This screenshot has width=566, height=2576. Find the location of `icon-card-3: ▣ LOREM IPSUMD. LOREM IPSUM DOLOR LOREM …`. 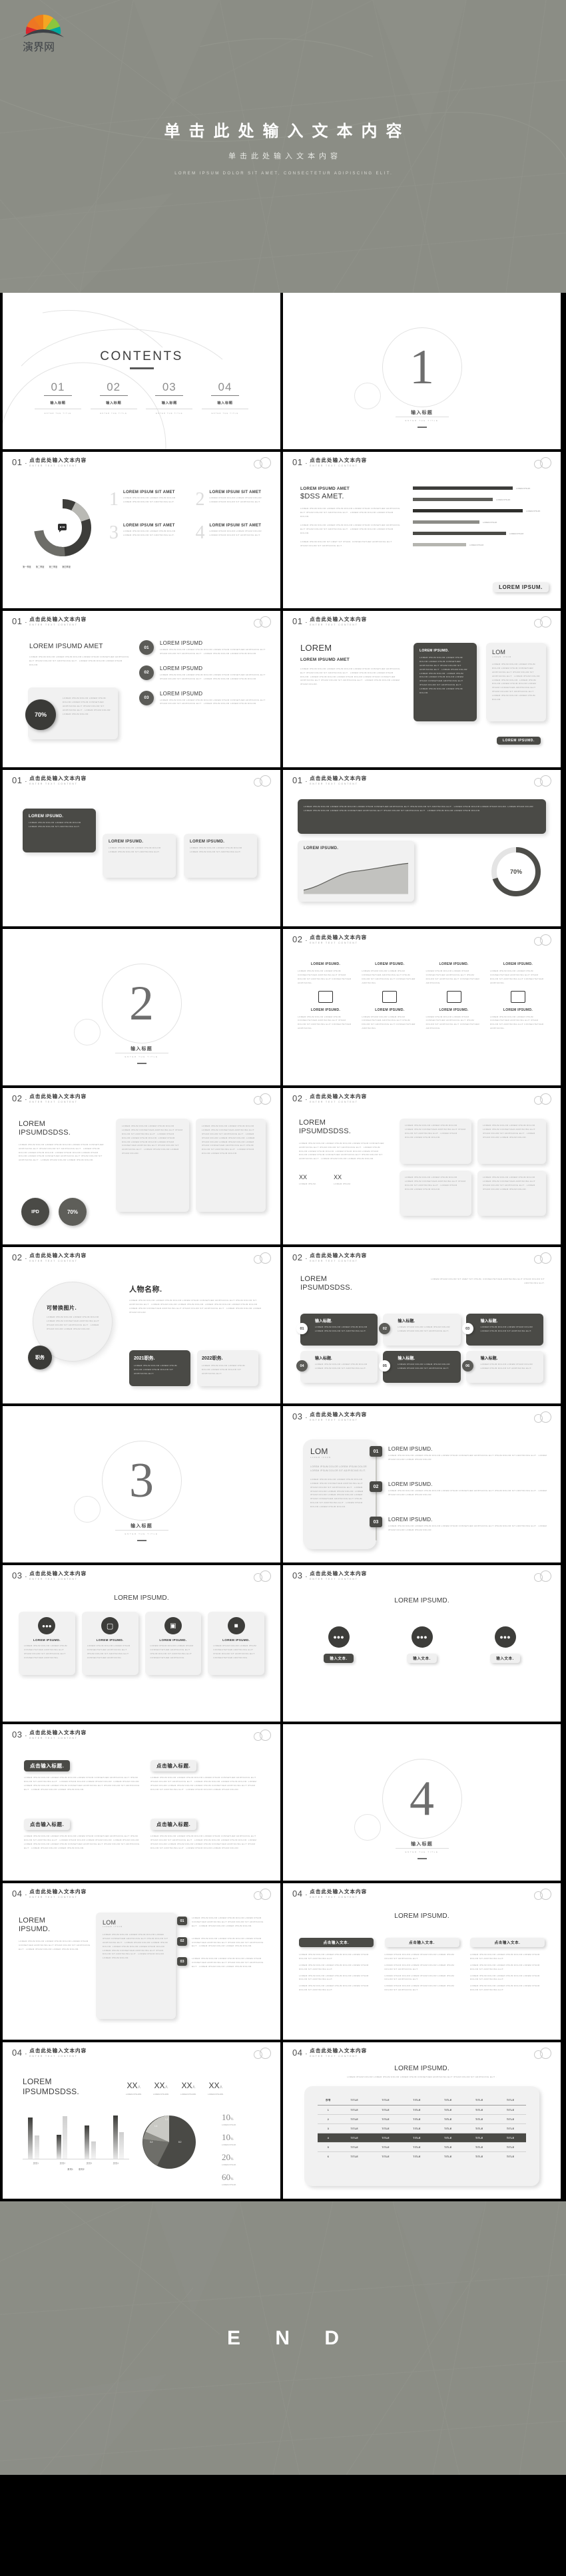

icon-card-3: ▣ LOREM IPSUMD. LOREM IPSUM DOLOR LOREM … is located at coordinates (173, 1644).